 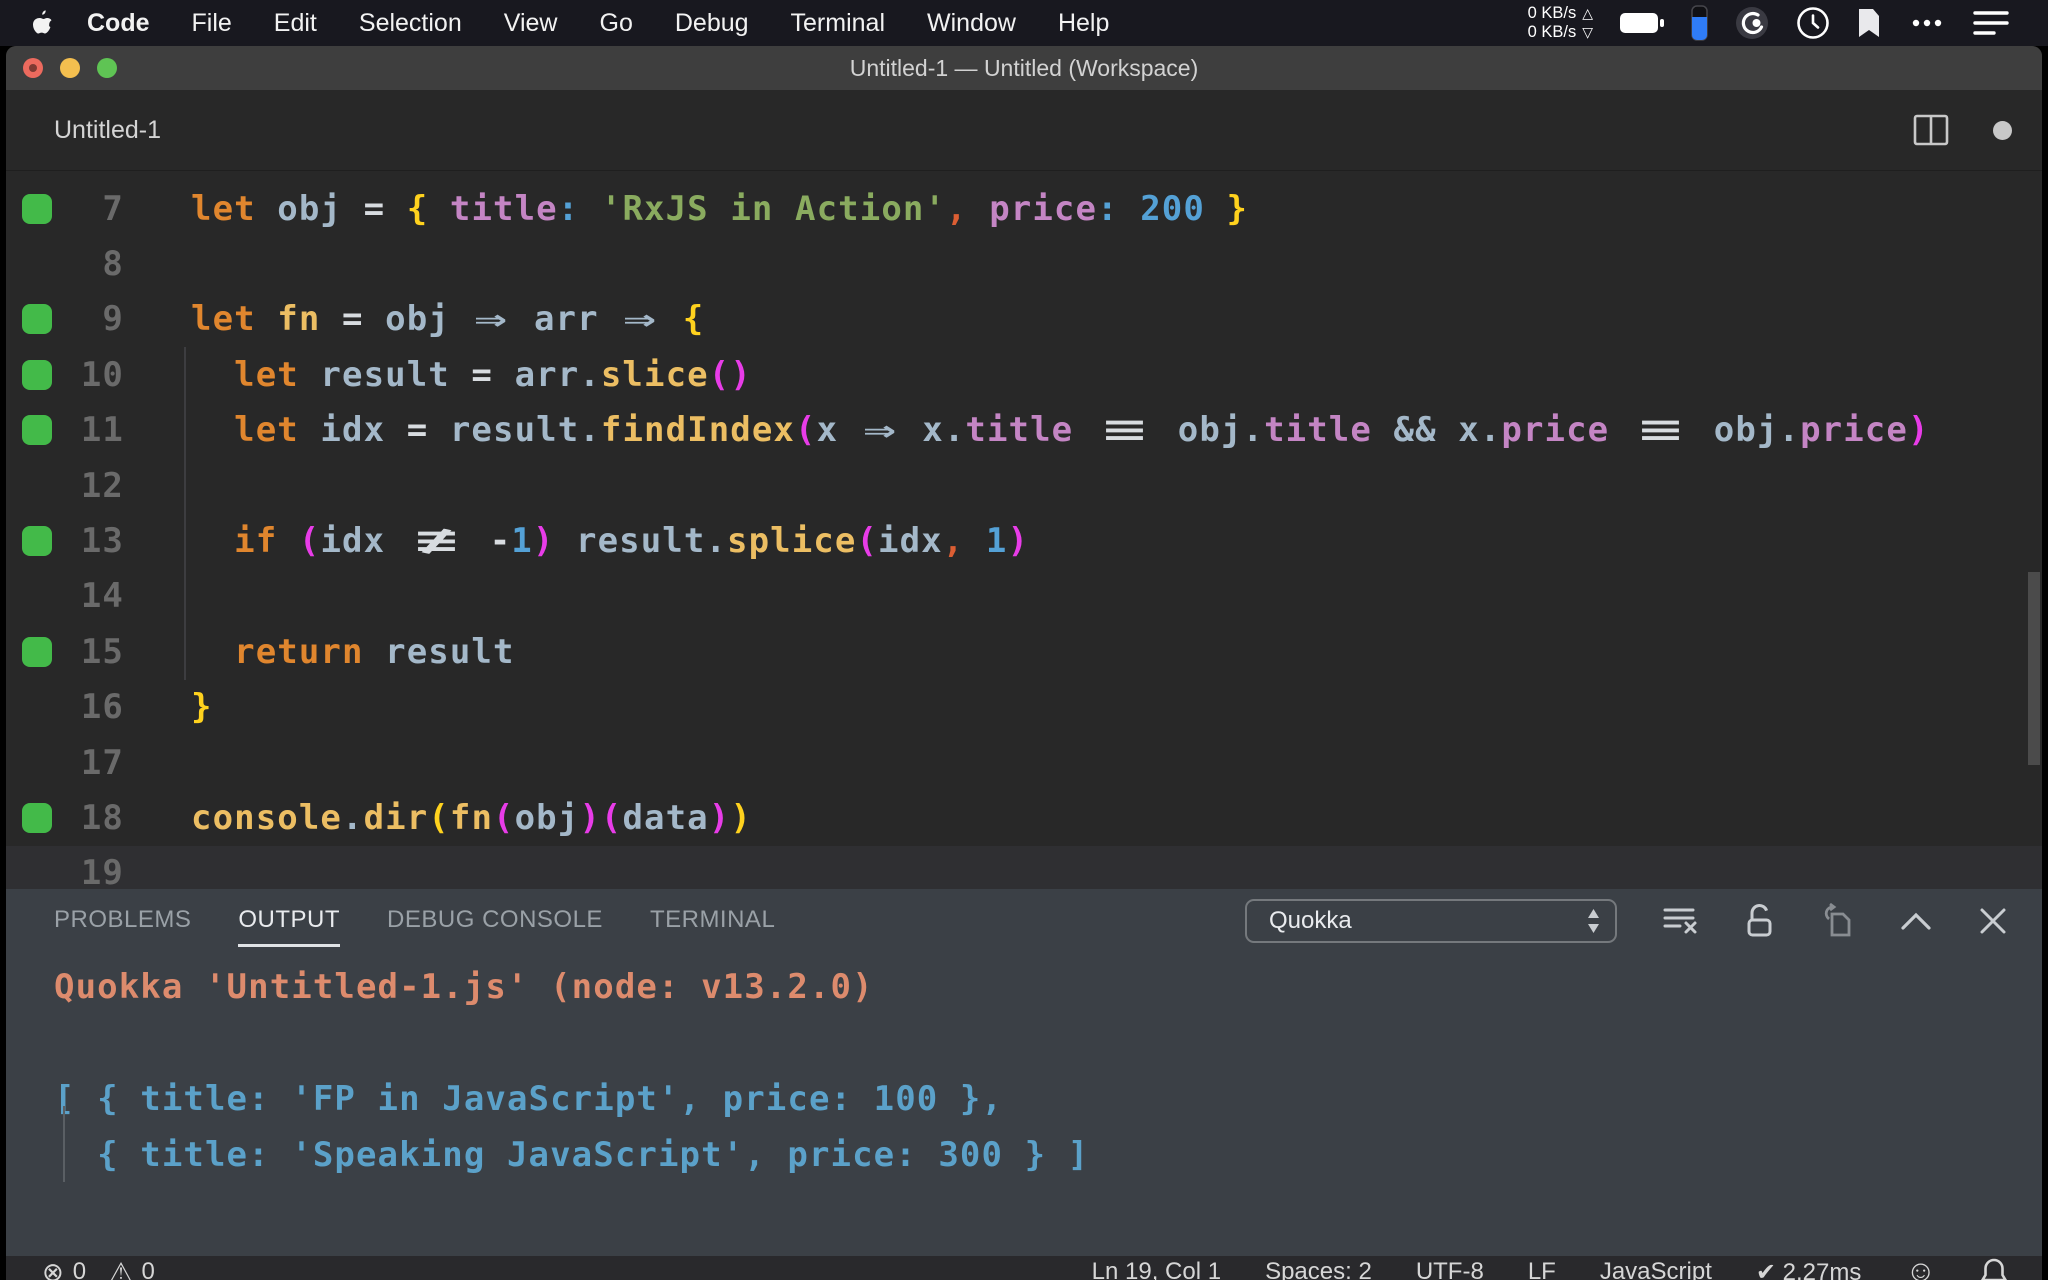 I want to click on code-line-13: 13 if (idx ≢ -1) result.splice(idx, 1), so click(x=1024, y=541).